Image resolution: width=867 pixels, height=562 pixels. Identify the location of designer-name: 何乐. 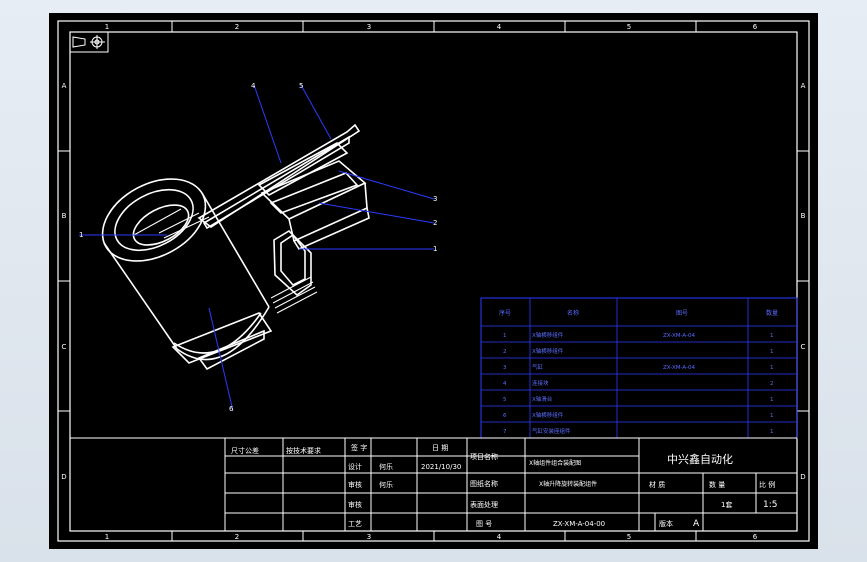
(386, 466).